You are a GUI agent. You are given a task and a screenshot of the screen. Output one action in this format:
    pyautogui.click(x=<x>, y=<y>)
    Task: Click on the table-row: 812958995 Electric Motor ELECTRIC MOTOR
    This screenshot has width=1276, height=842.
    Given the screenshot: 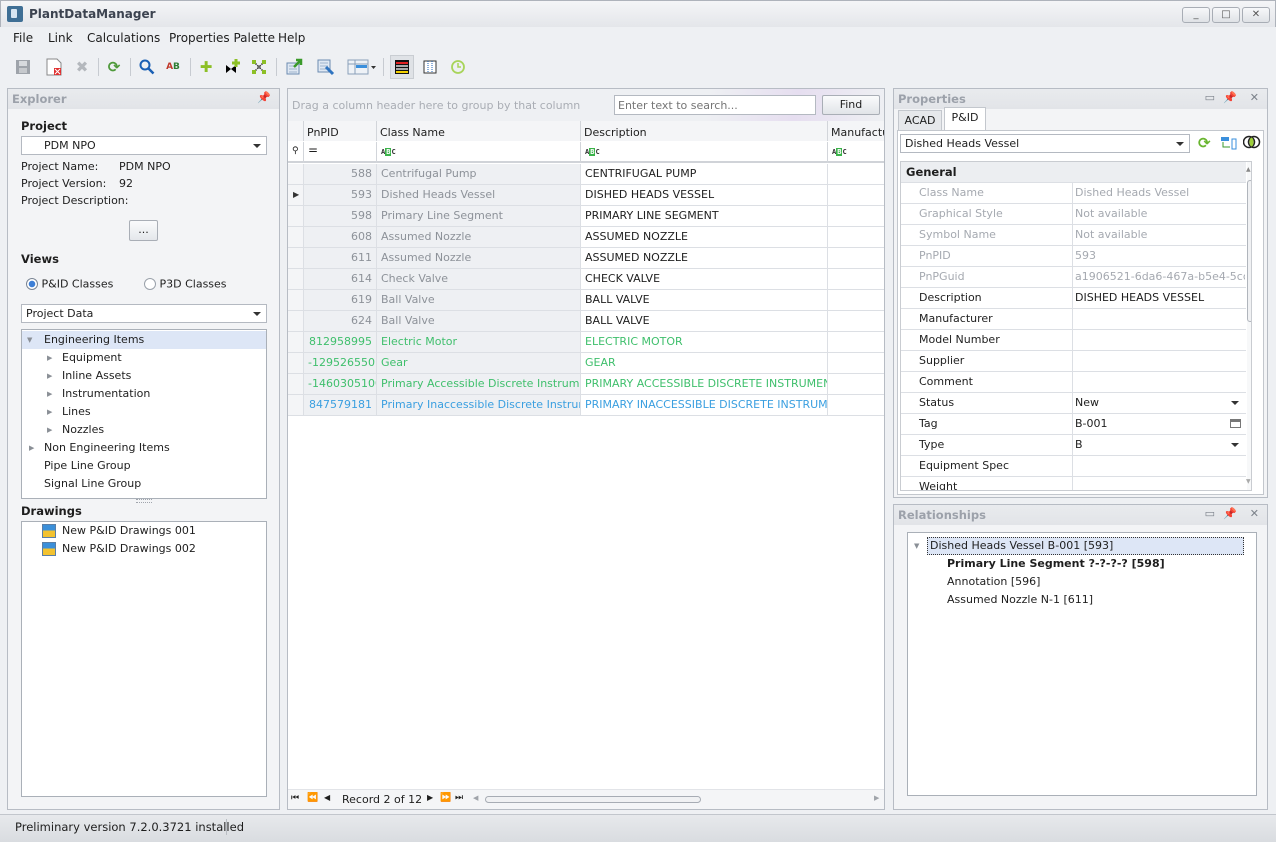 What is the action you would take?
    pyautogui.click(x=586, y=342)
    